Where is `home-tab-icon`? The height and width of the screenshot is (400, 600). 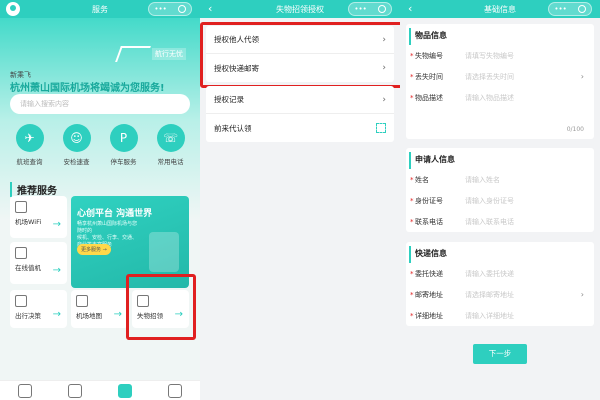 home-tab-icon is located at coordinates (25, 390).